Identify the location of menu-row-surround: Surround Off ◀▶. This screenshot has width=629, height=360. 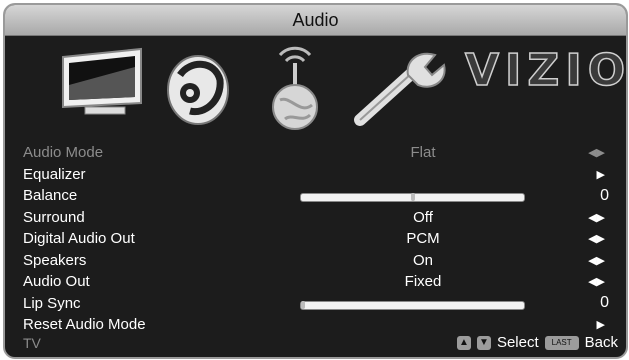
(318, 218).